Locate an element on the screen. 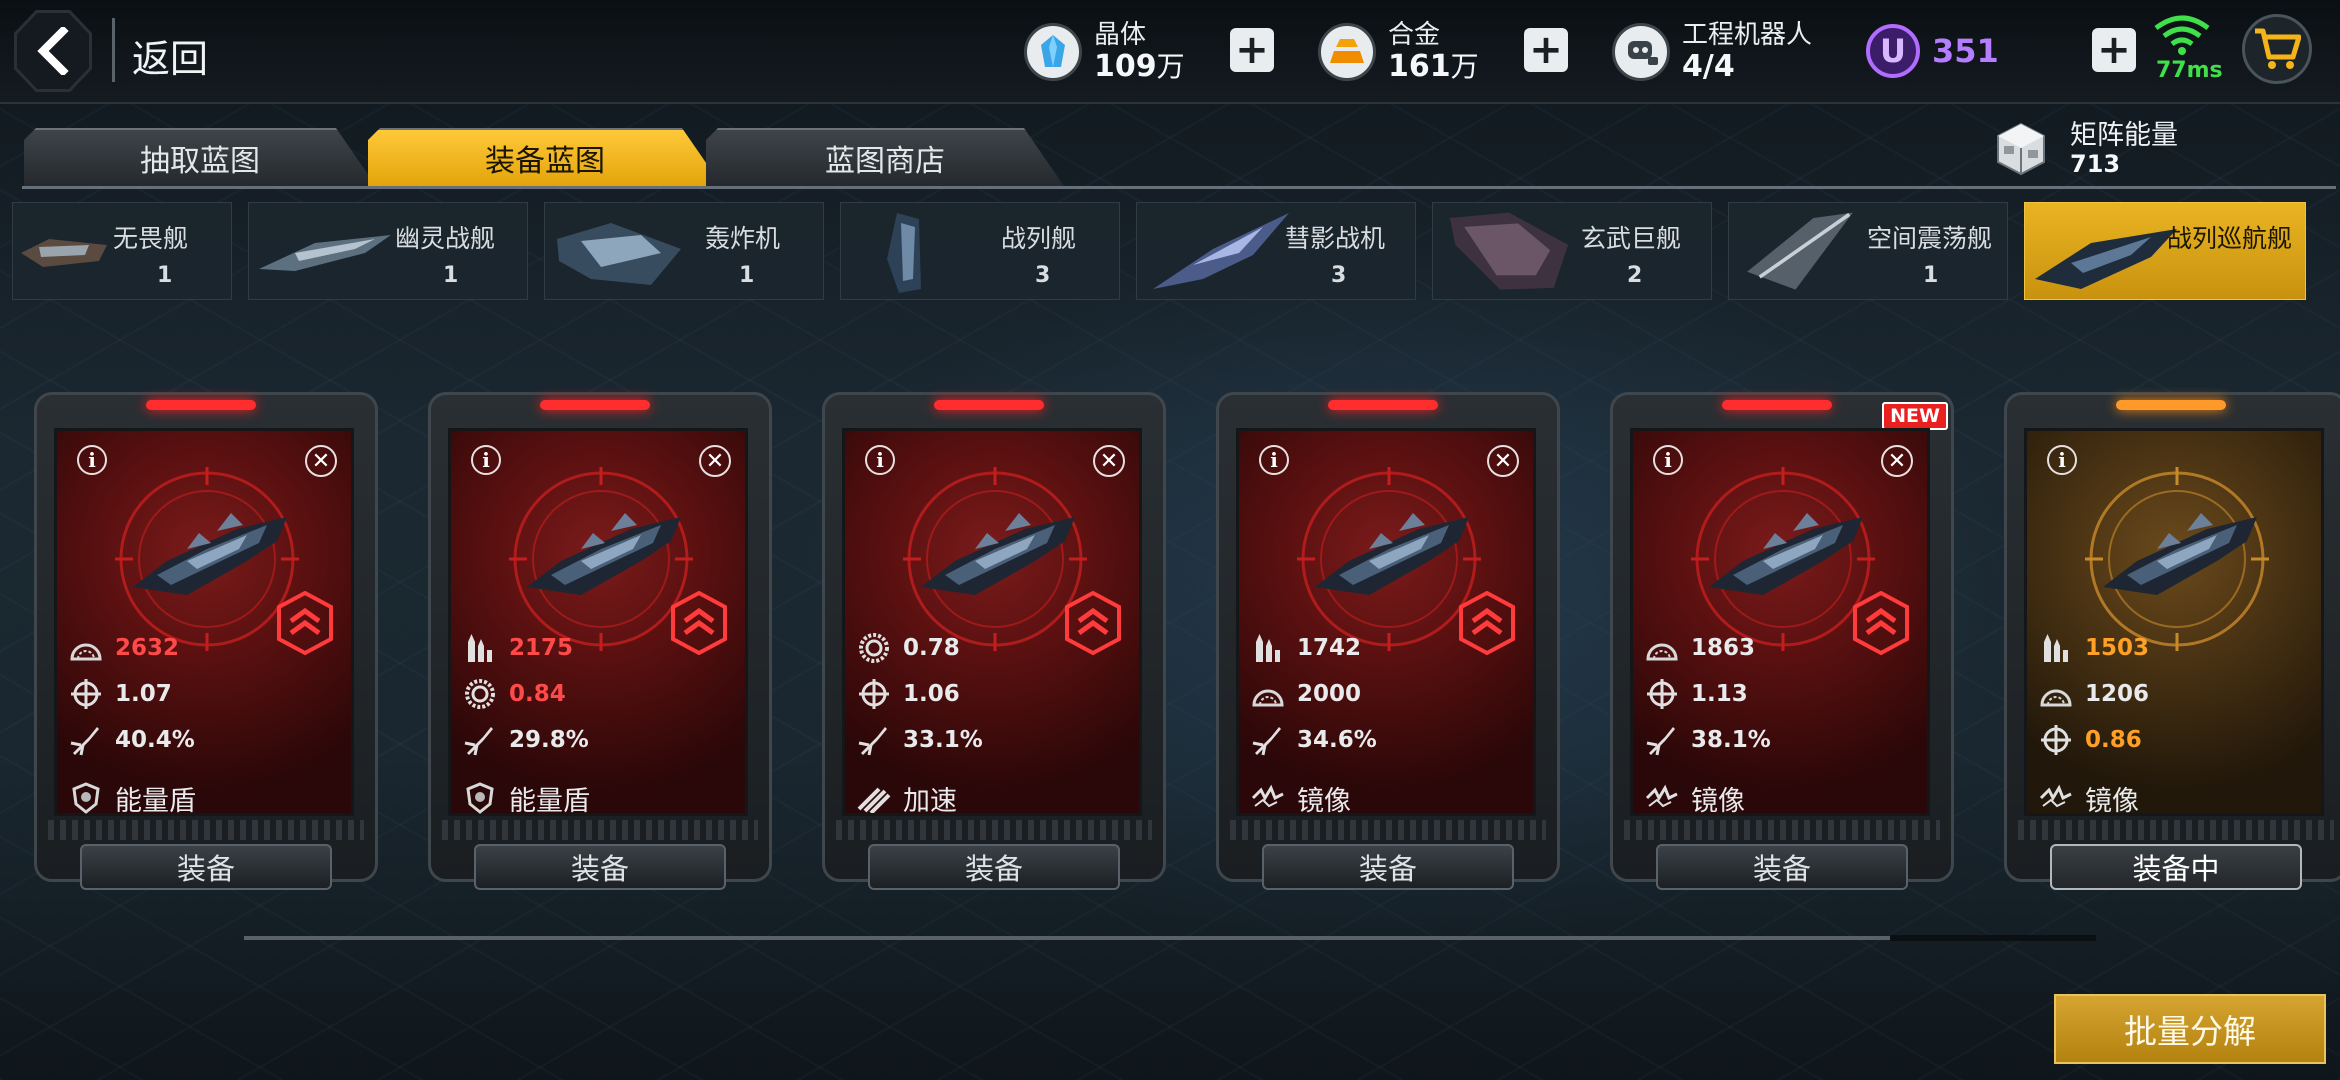 Image resolution: width=2340 pixels, height=1080 pixels. stat-value: 1742 is located at coordinates (1329, 648).